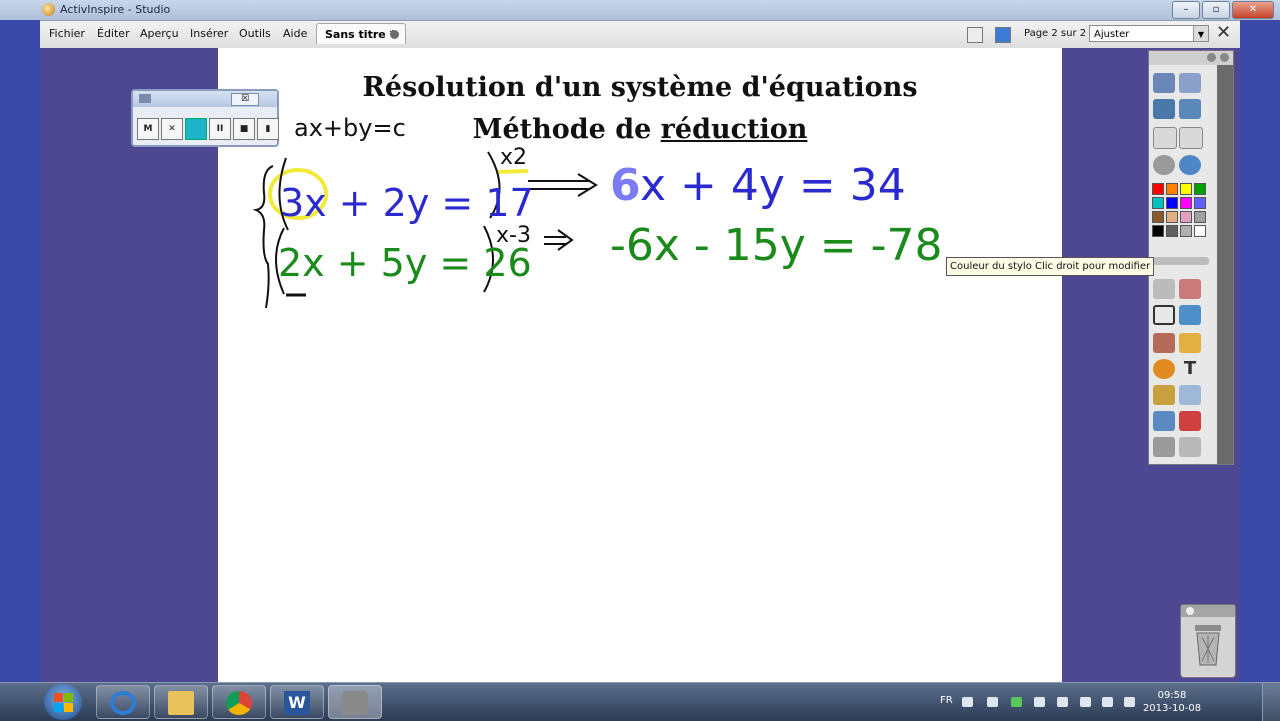 This screenshot has height=721, width=1280. I want to click on action-center-icon, so click(1129, 702).